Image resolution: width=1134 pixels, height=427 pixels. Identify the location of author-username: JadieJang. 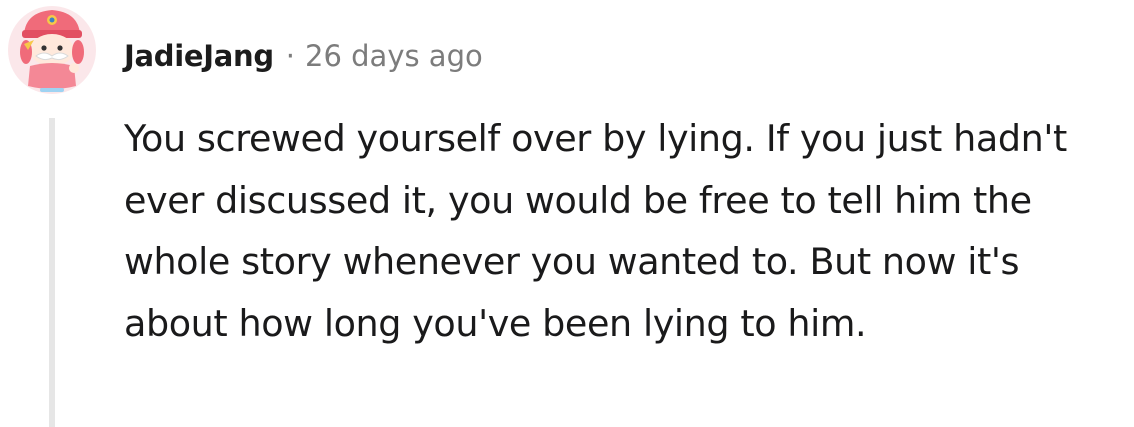
(199, 56).